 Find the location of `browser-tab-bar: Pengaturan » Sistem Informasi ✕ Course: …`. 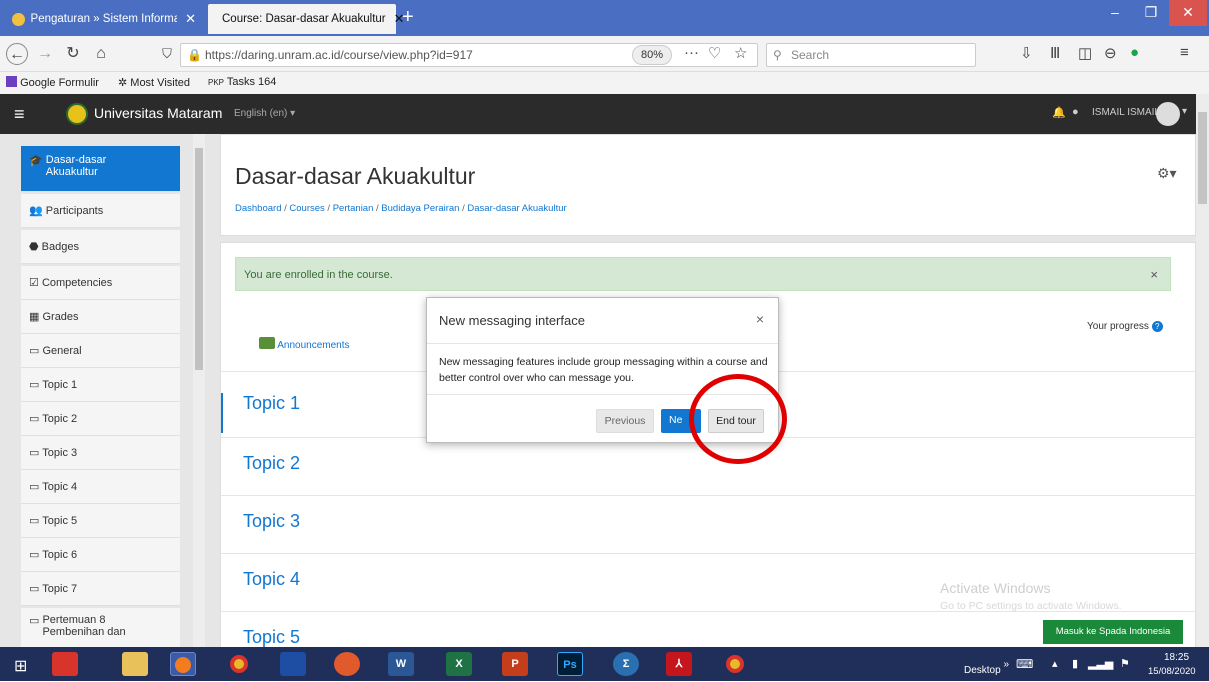

browser-tab-bar: Pengaturan » Sistem Informasi ✕ Course: … is located at coordinates (604, 18).